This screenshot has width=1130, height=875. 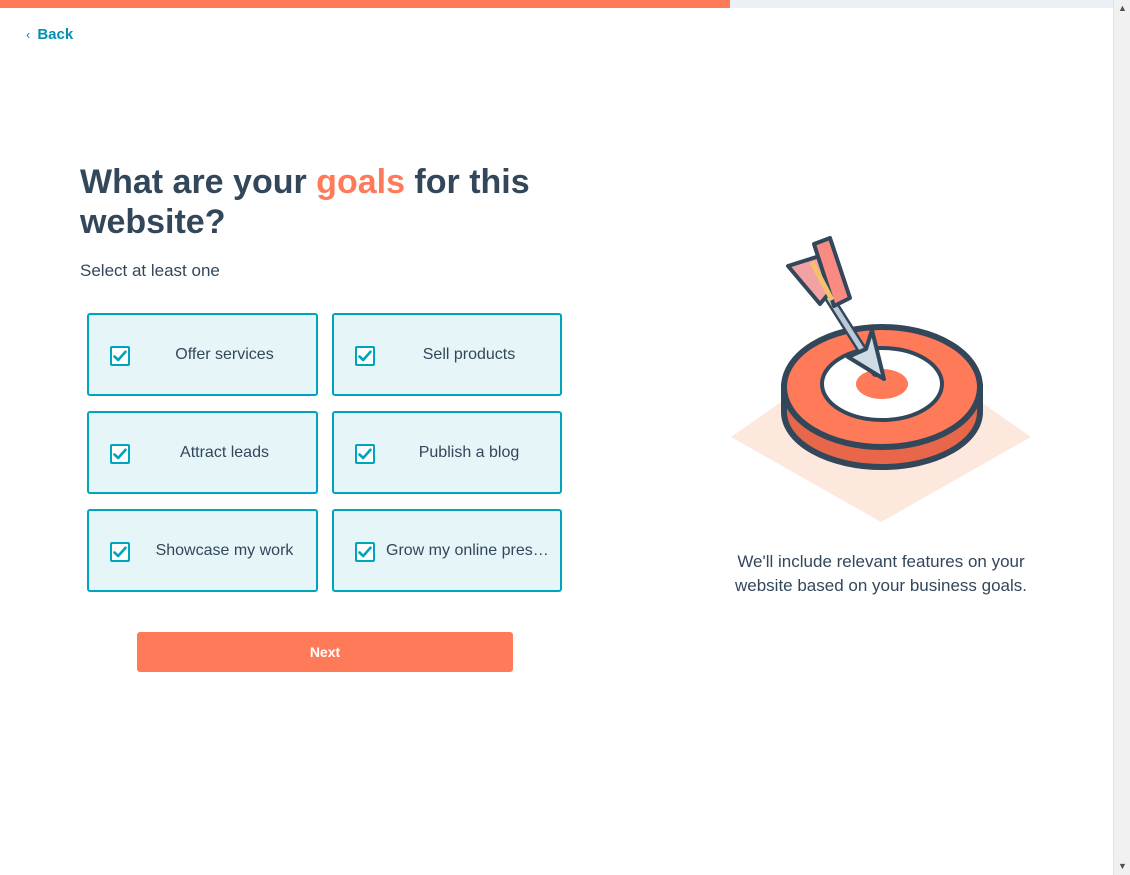 I want to click on goal-option-label: Showcase my work, so click(x=224, y=550).